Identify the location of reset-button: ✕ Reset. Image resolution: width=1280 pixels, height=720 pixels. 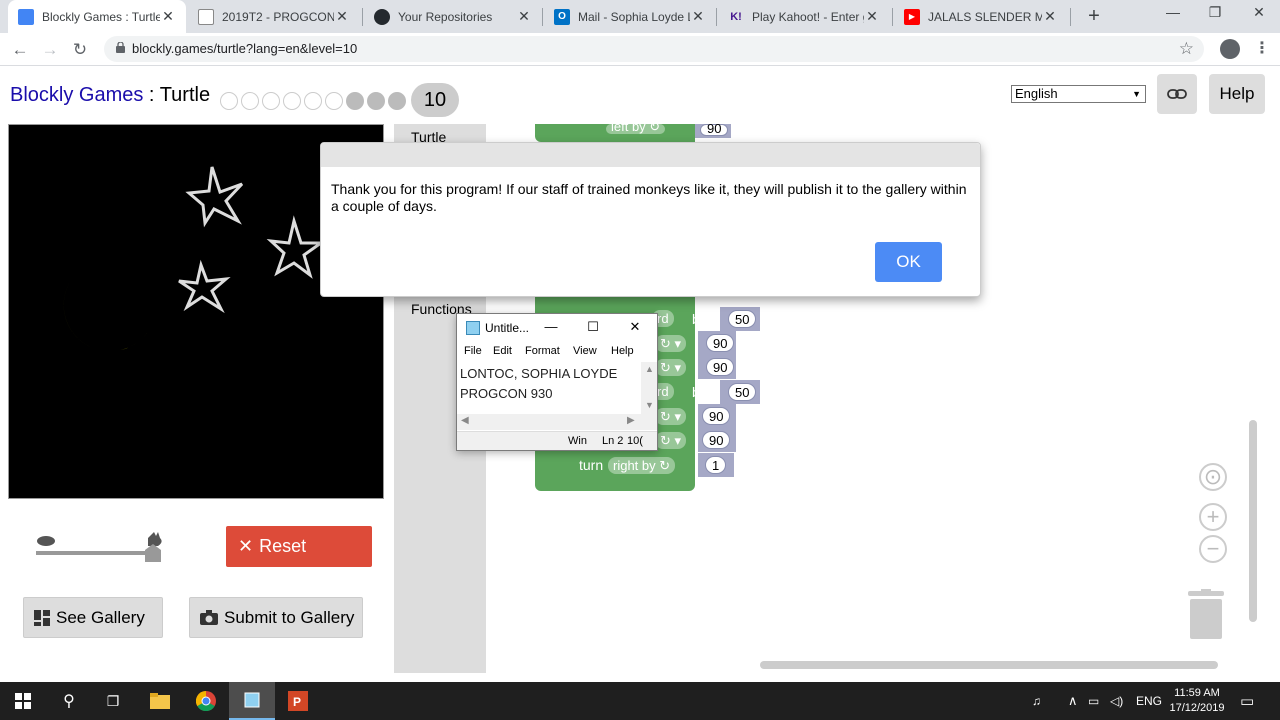
(299, 546).